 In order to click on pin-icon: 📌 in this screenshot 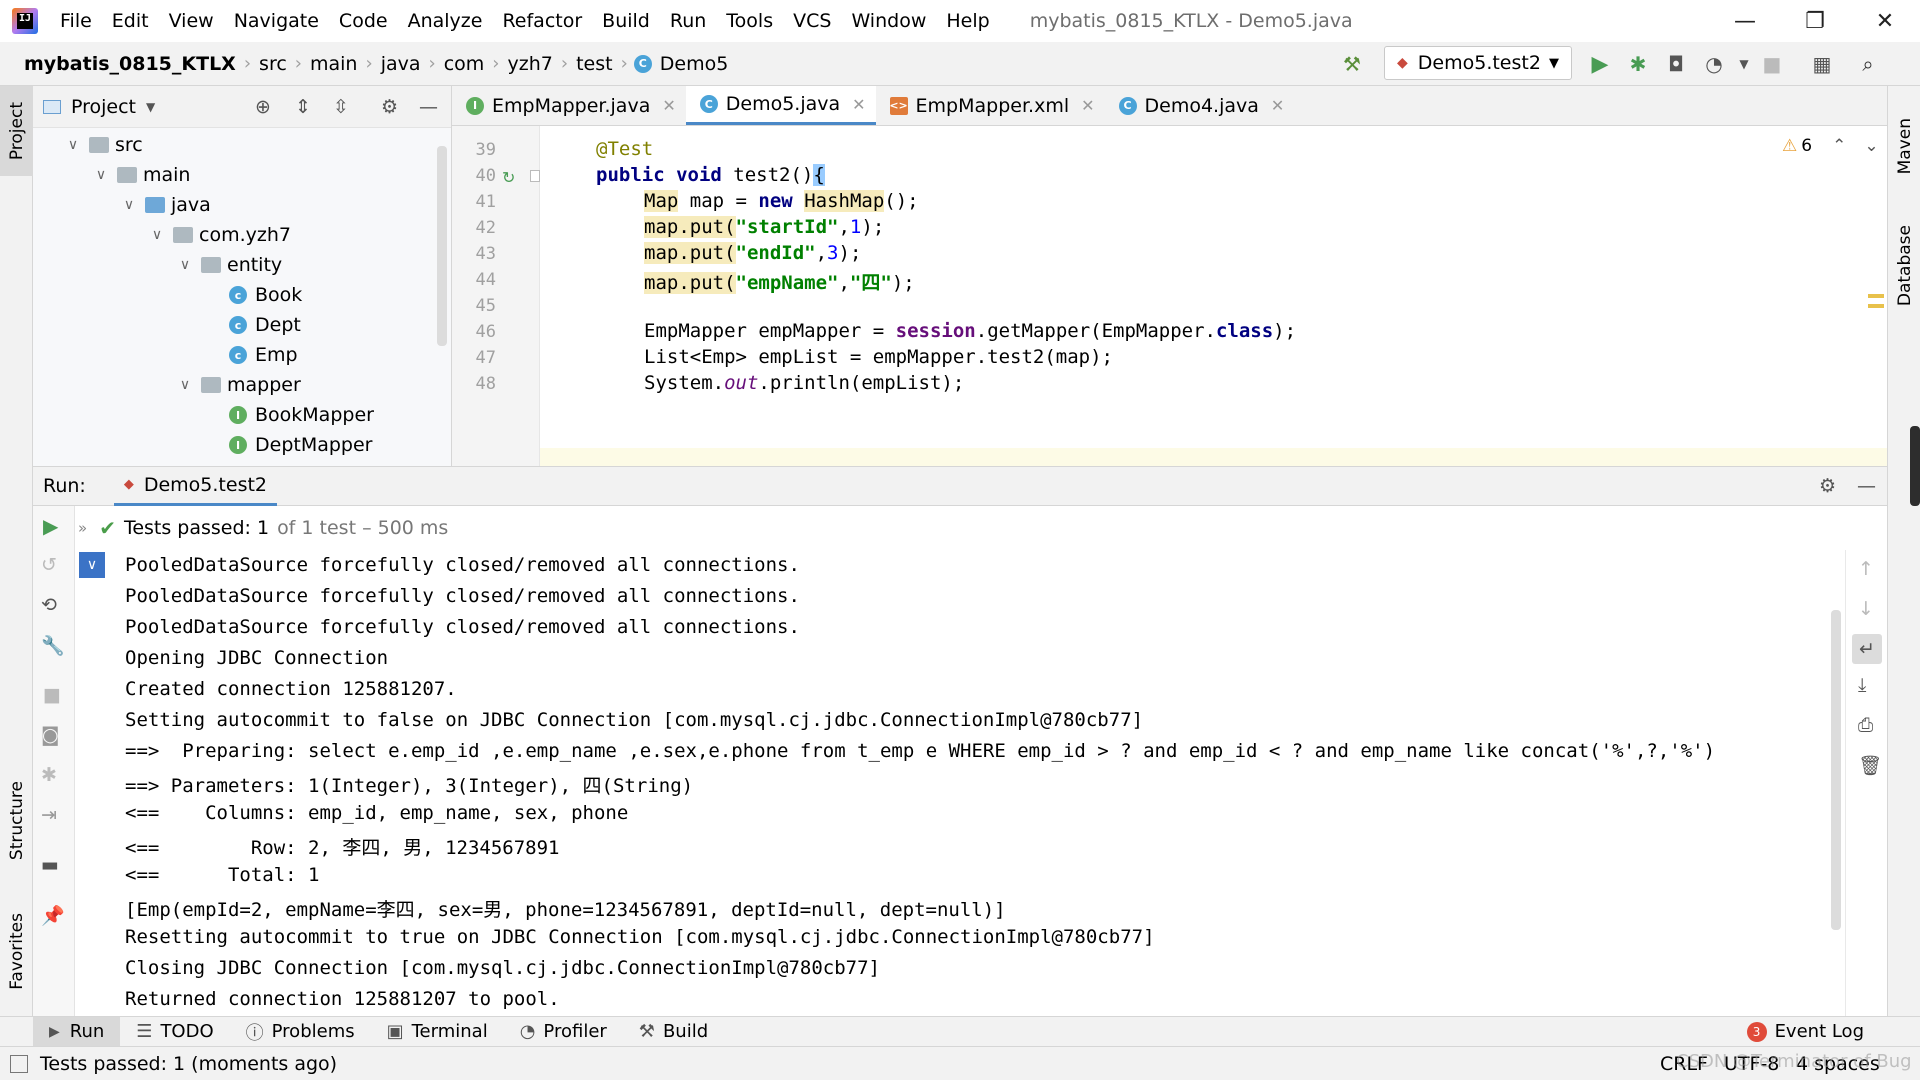, I will do `click(53, 915)`.